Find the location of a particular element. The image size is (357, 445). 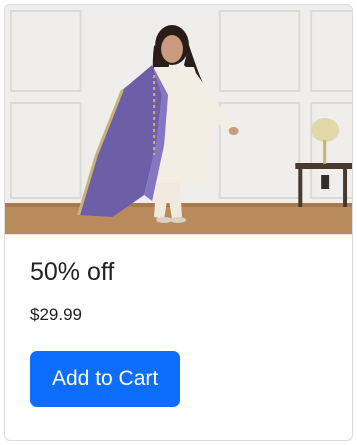

product-price: $29.99 is located at coordinates (56, 314).